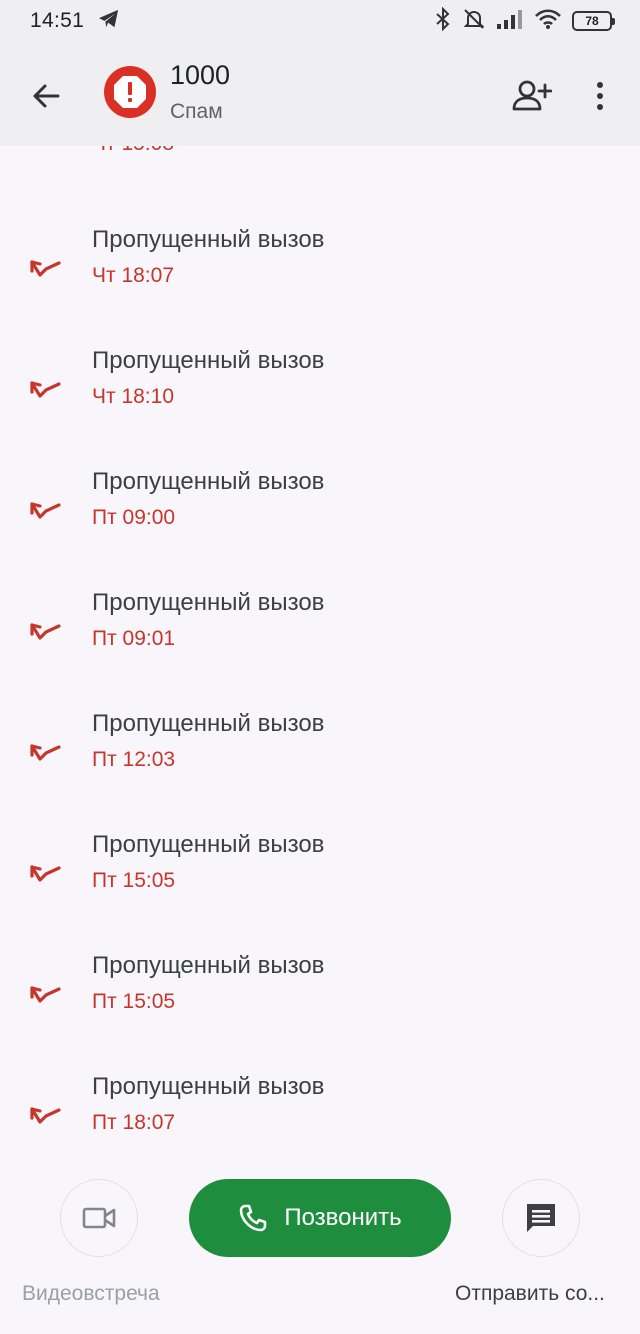  I want to click on call-row: Пропущенный вызов Пт 09:01, so click(320, 637).